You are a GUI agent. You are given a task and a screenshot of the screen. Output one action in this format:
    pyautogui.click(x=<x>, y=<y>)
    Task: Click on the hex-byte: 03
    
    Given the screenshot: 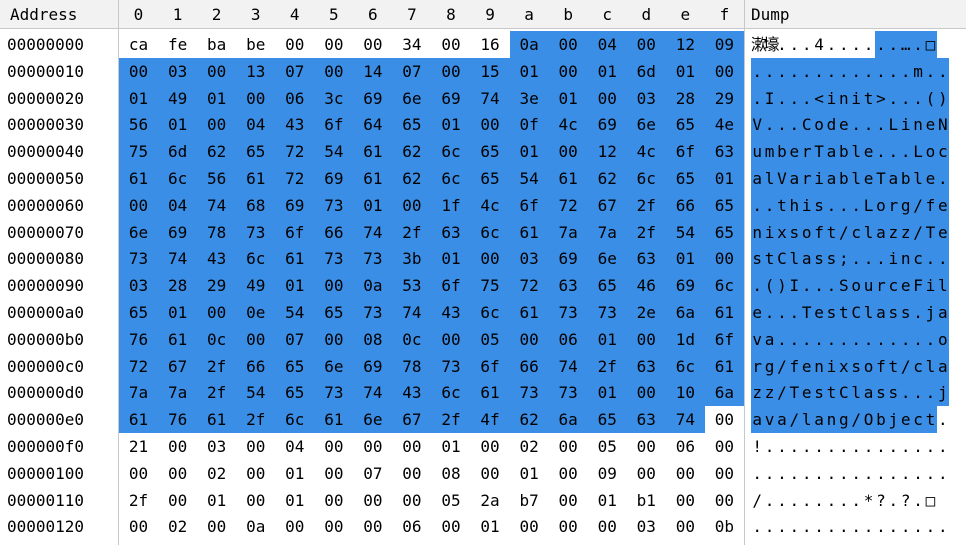 What is the action you would take?
    pyautogui.click(x=178, y=71)
    